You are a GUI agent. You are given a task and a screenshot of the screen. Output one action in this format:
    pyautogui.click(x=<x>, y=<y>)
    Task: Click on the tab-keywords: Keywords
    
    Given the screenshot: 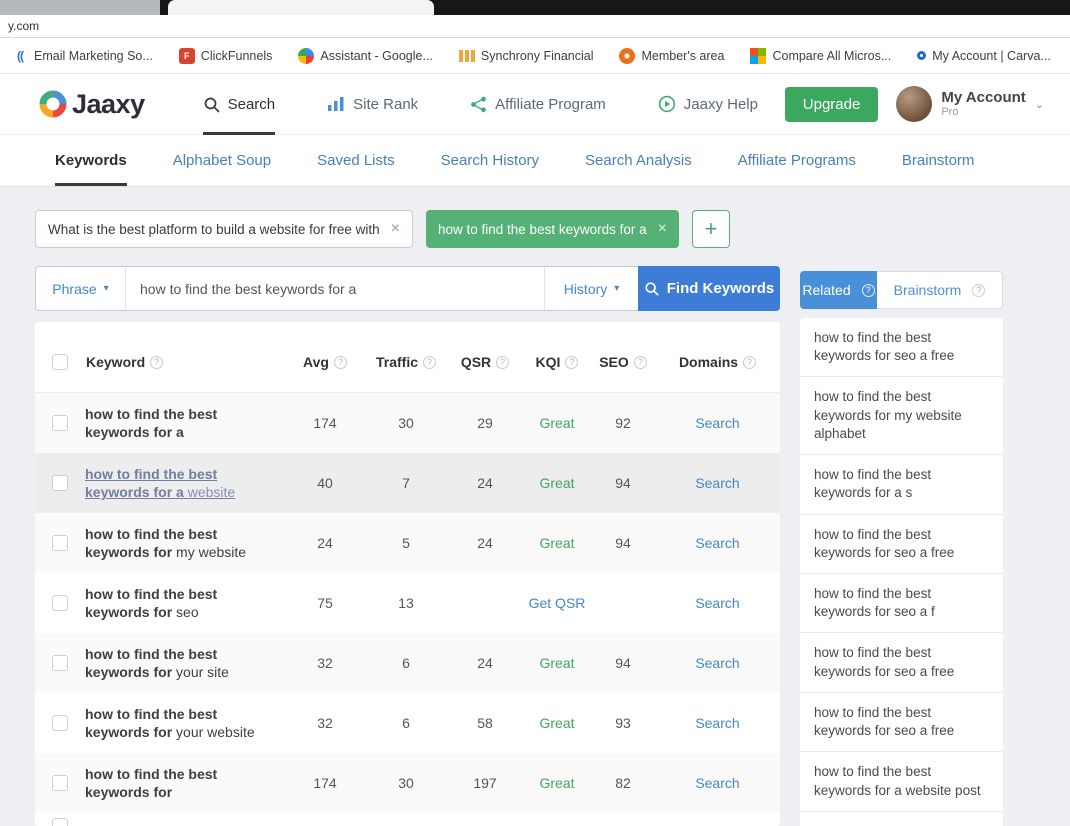 What is the action you would take?
    pyautogui.click(x=91, y=160)
    